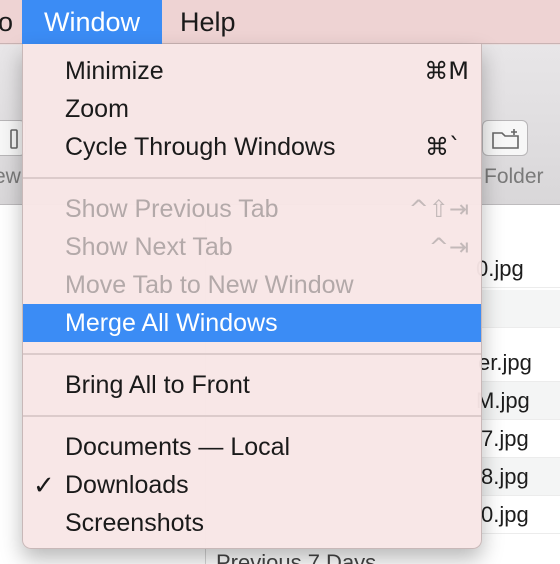 The image size is (560, 564). Describe the element at coordinates (448, 247) in the screenshot. I see `shortcut-next-tab: ^⇥` at that location.